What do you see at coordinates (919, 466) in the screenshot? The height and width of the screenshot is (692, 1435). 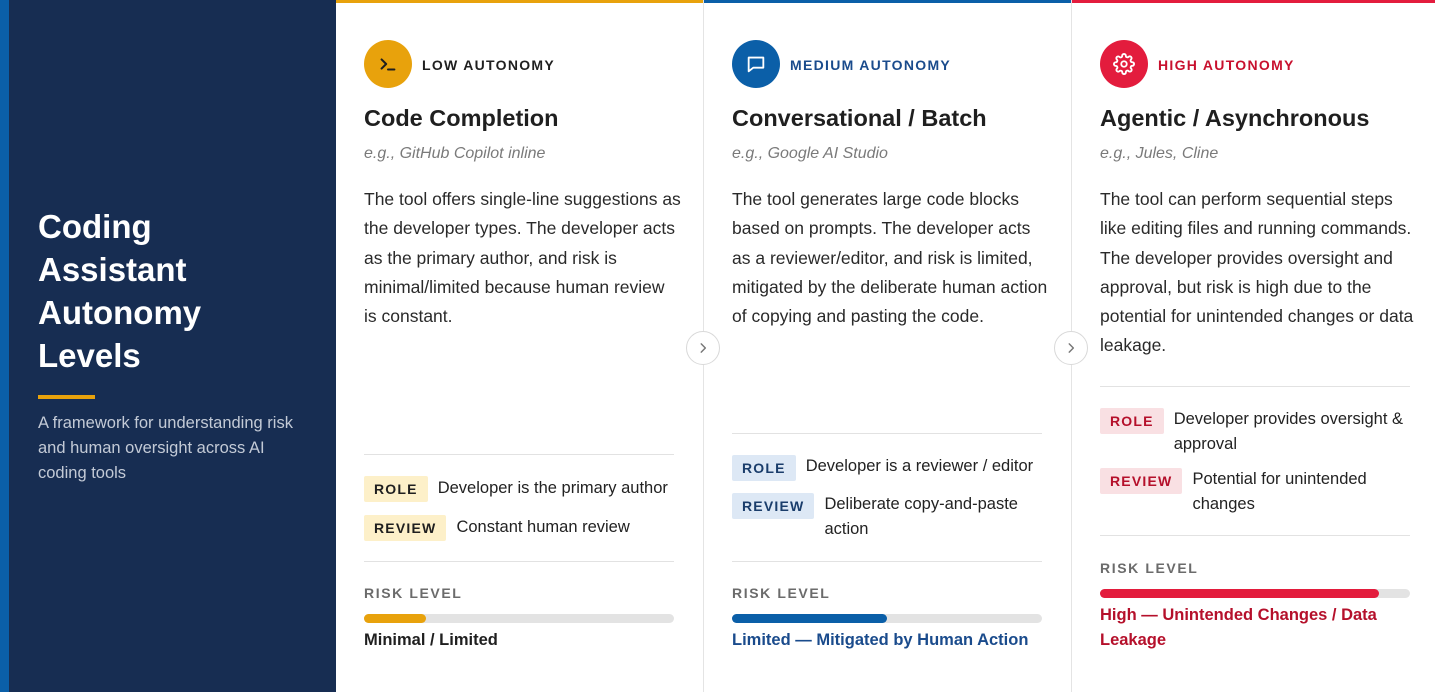 I see `role-text: Developer is a reviewer / editor` at bounding box center [919, 466].